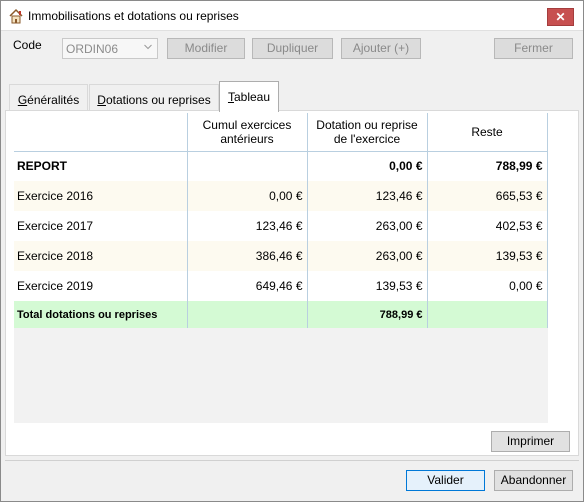  I want to click on cell-cumul: 649,46 €, so click(247, 286).